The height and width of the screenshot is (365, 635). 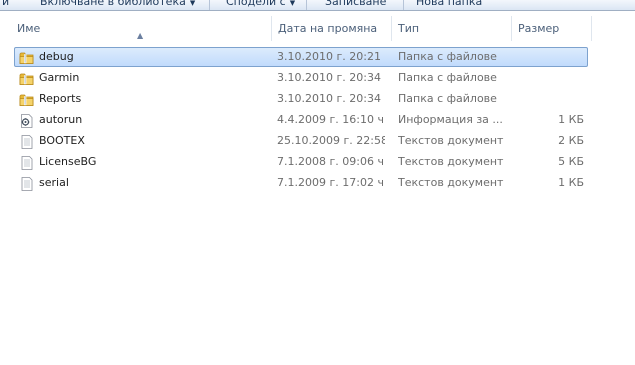 I want to click on column-header-row: Име ▲ Дата на промяна Тип Размер, so click(x=317, y=28).